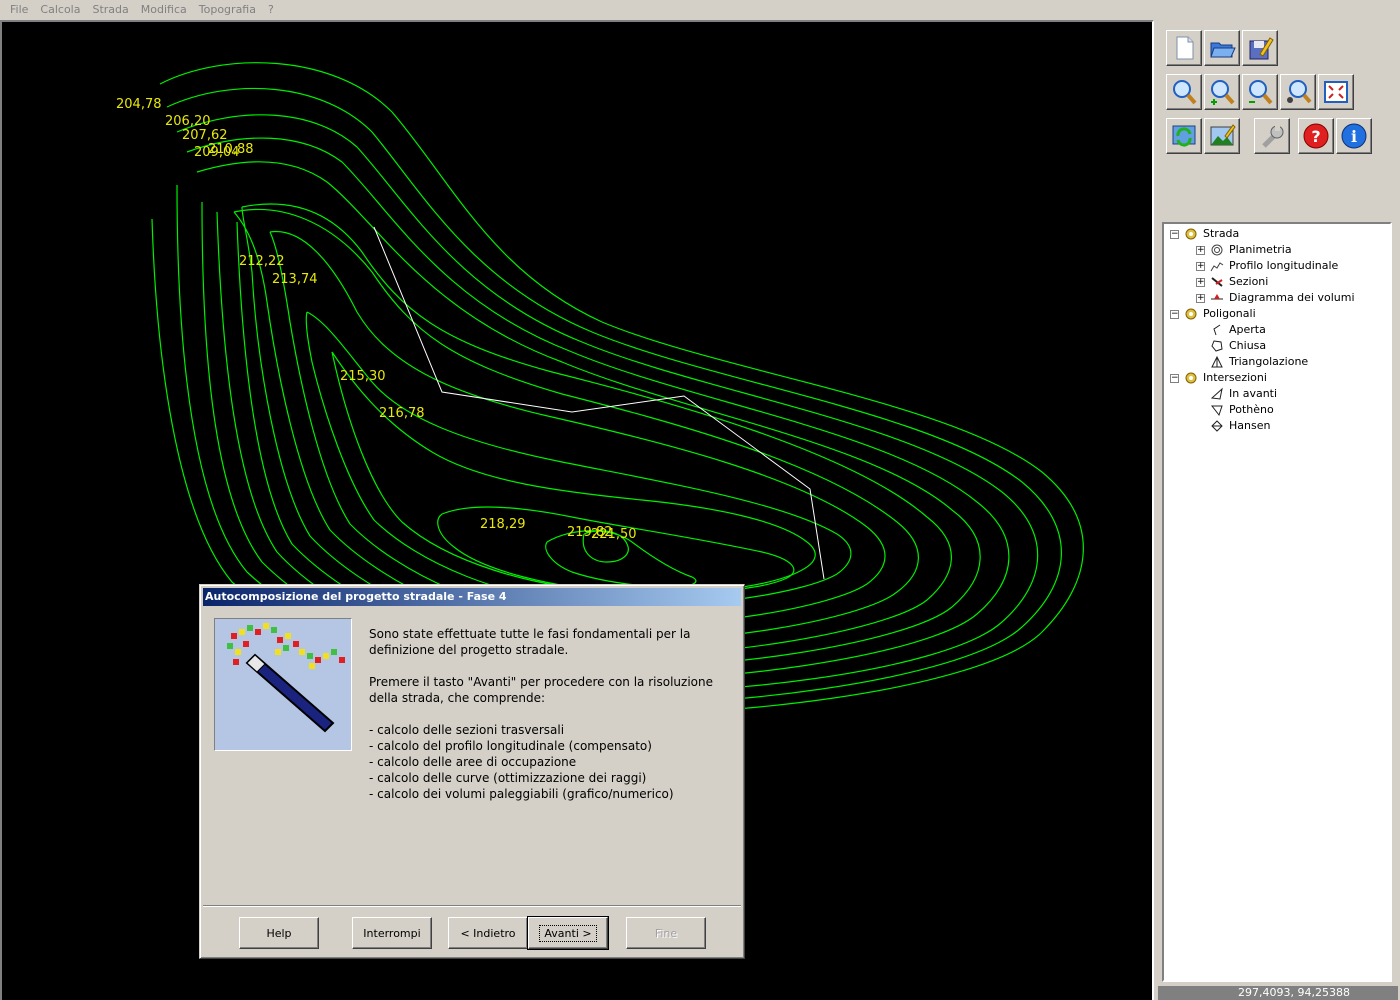 The width and height of the screenshot is (1400, 1000). I want to click on tree-item-label: Triangolazione, so click(1269, 361).